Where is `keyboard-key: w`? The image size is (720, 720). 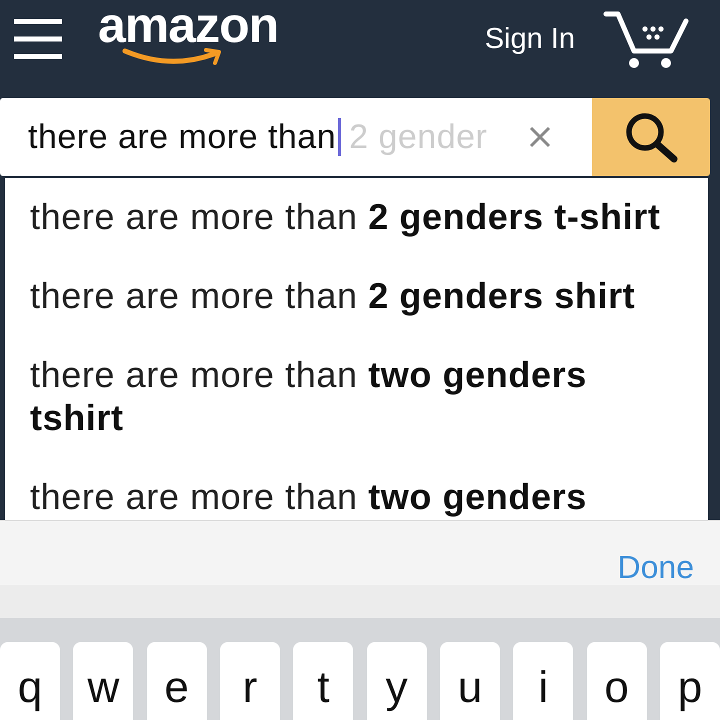 keyboard-key: w is located at coordinates (103, 681).